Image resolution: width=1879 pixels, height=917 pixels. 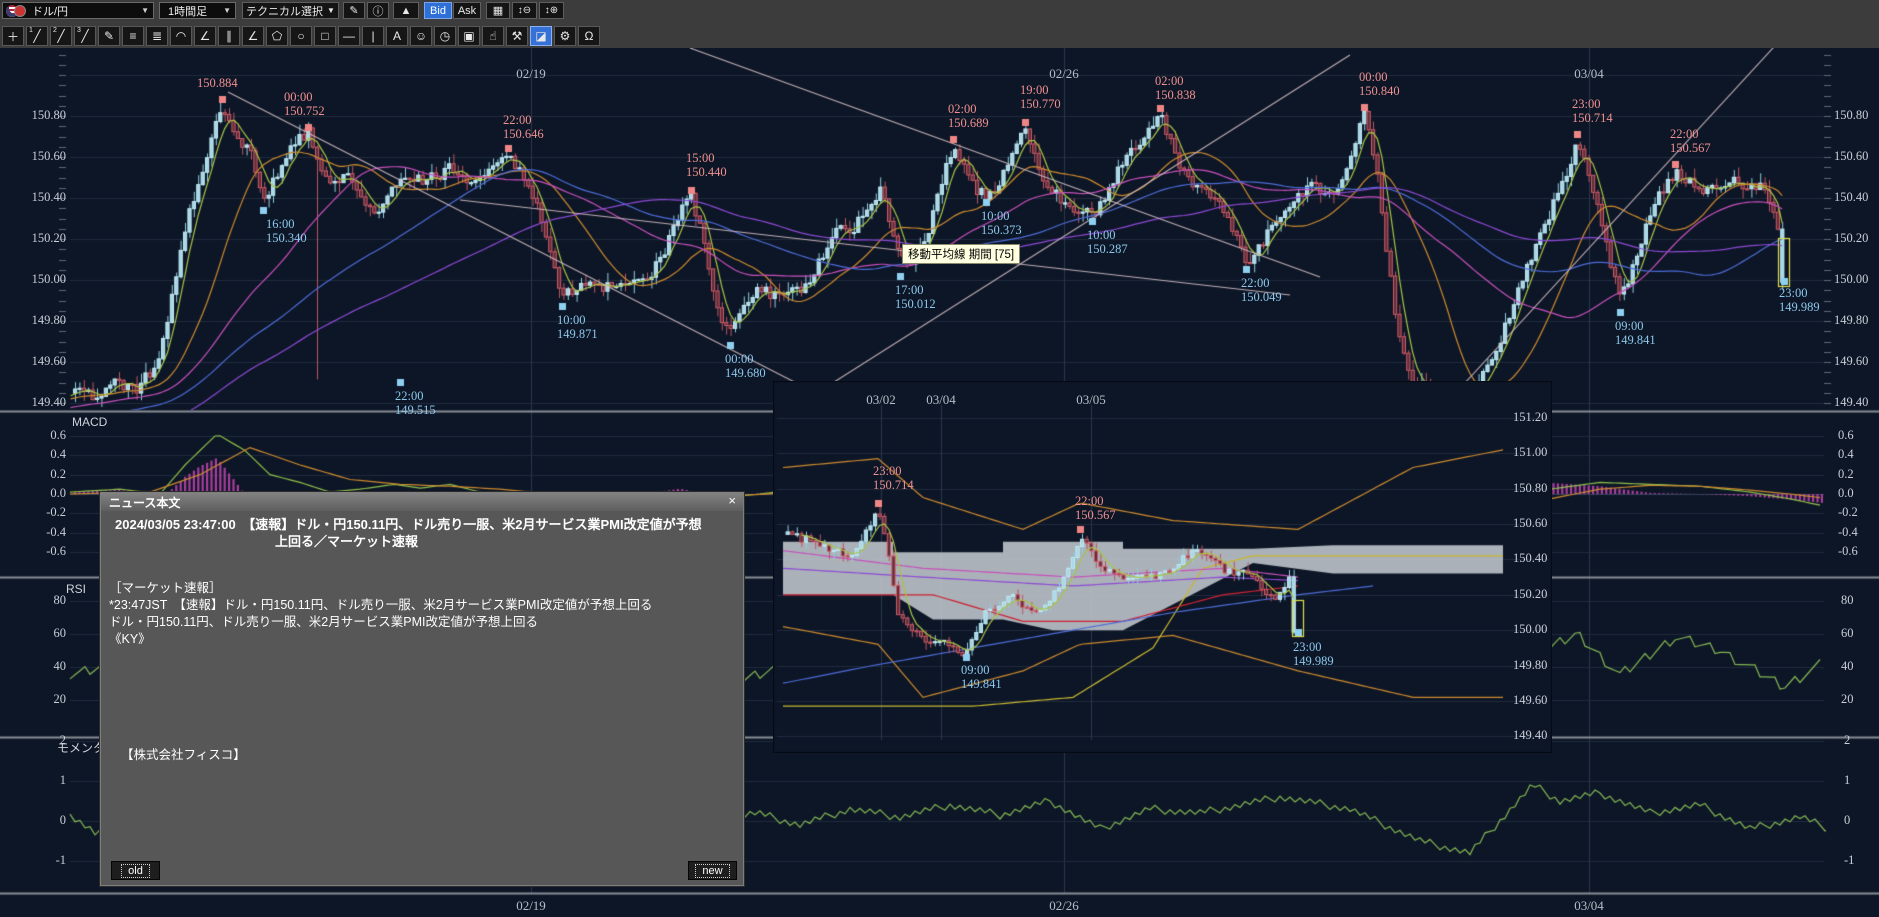 What do you see at coordinates (881, 399) in the screenshot?
I see `inset-date-label: 03/02` at bounding box center [881, 399].